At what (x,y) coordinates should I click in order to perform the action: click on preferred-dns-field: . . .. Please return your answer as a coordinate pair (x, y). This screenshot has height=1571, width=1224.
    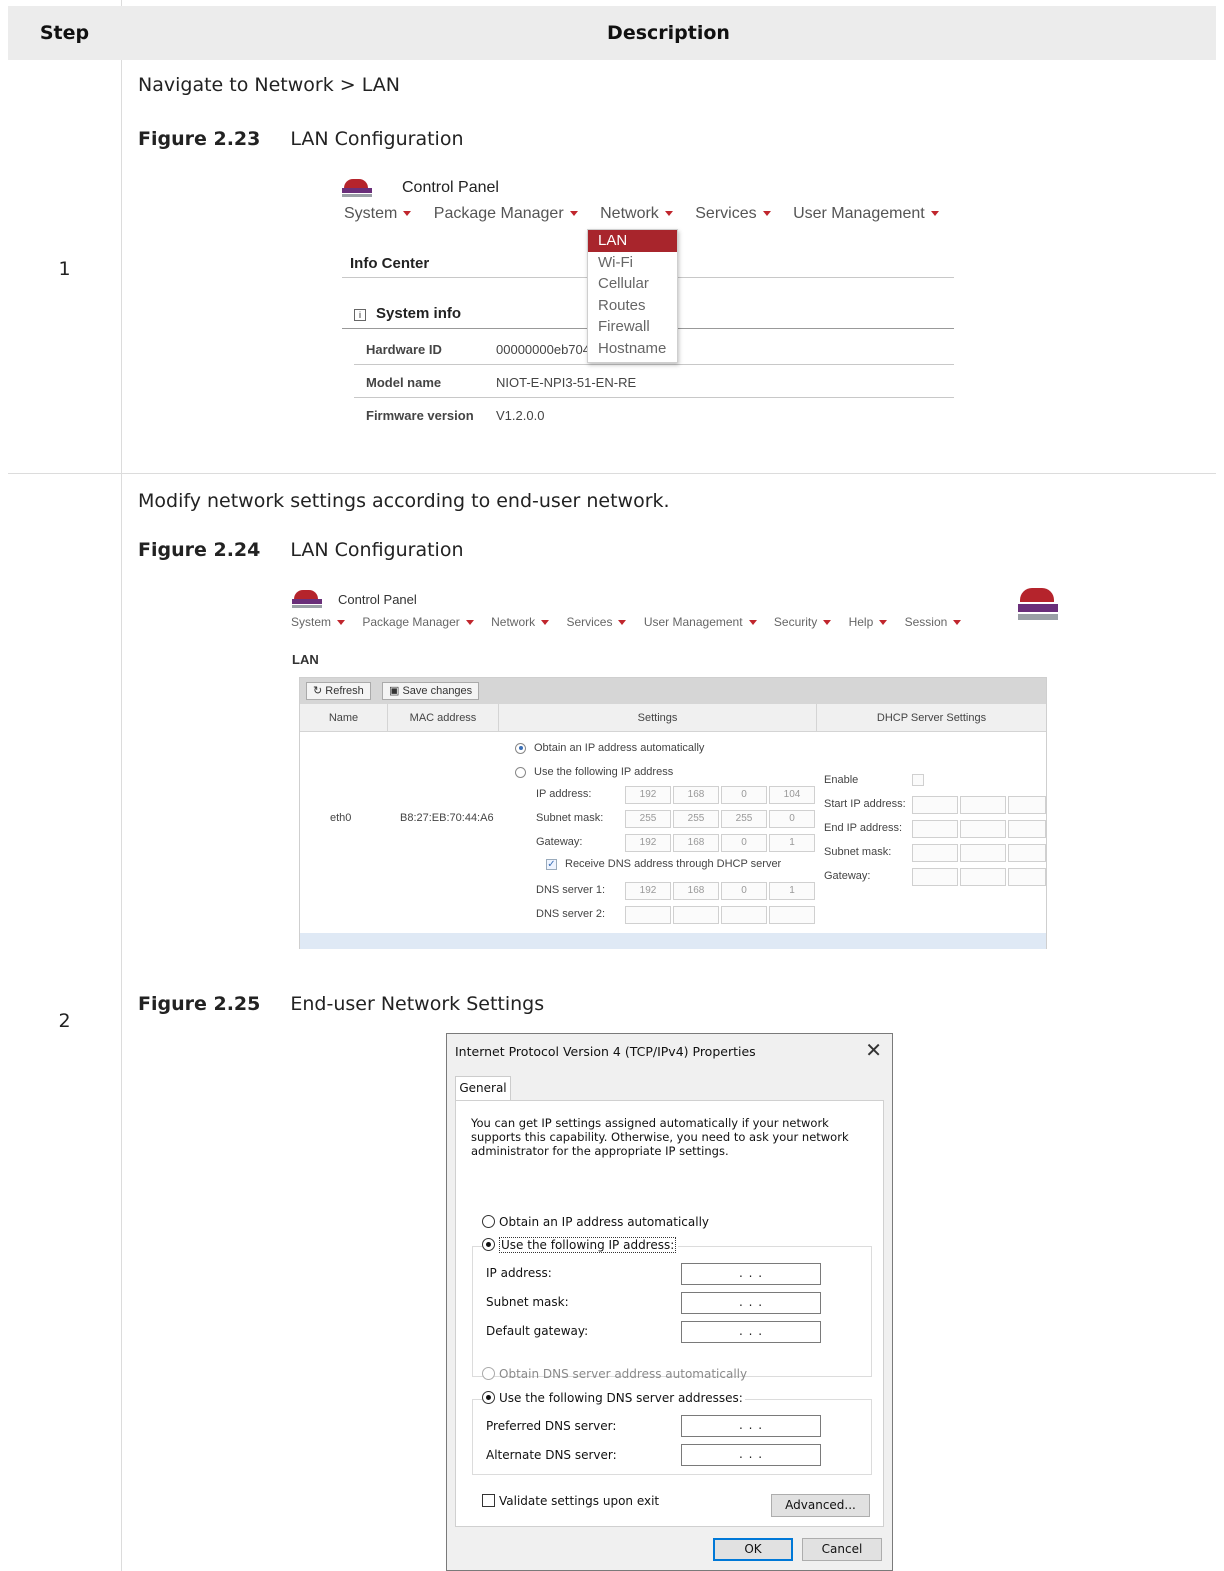
    Looking at the image, I should click on (751, 1426).